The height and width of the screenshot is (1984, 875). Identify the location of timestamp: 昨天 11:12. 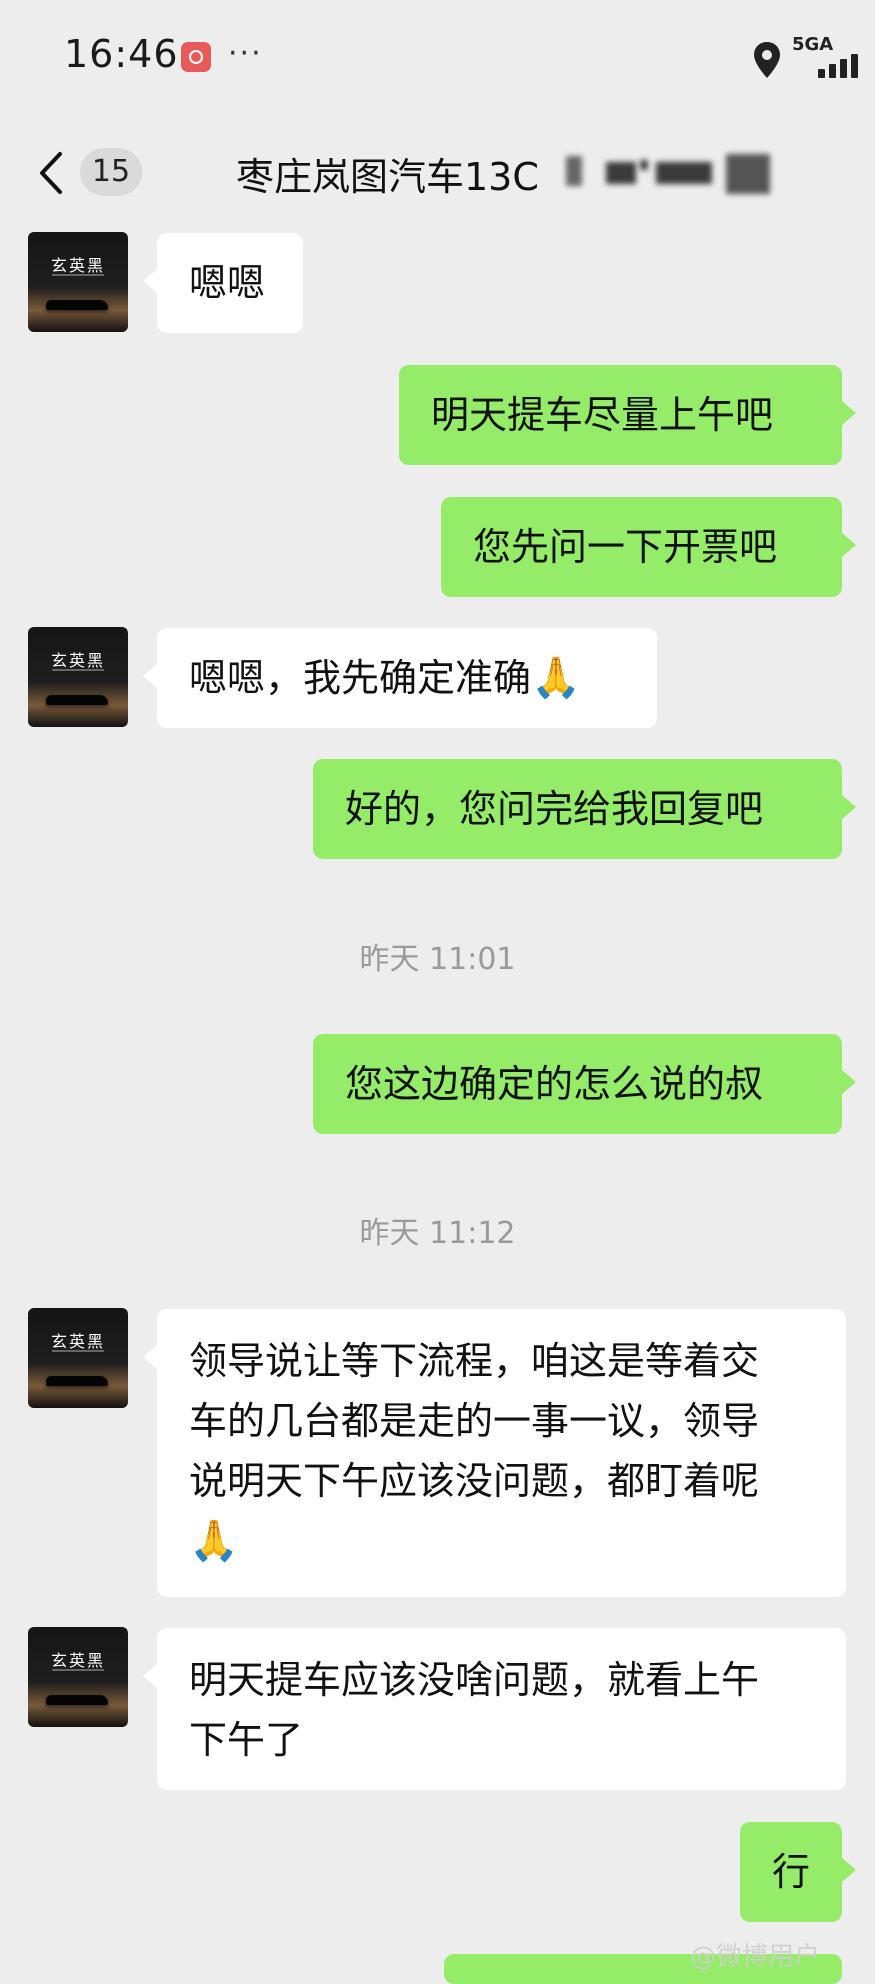
(437, 1233).